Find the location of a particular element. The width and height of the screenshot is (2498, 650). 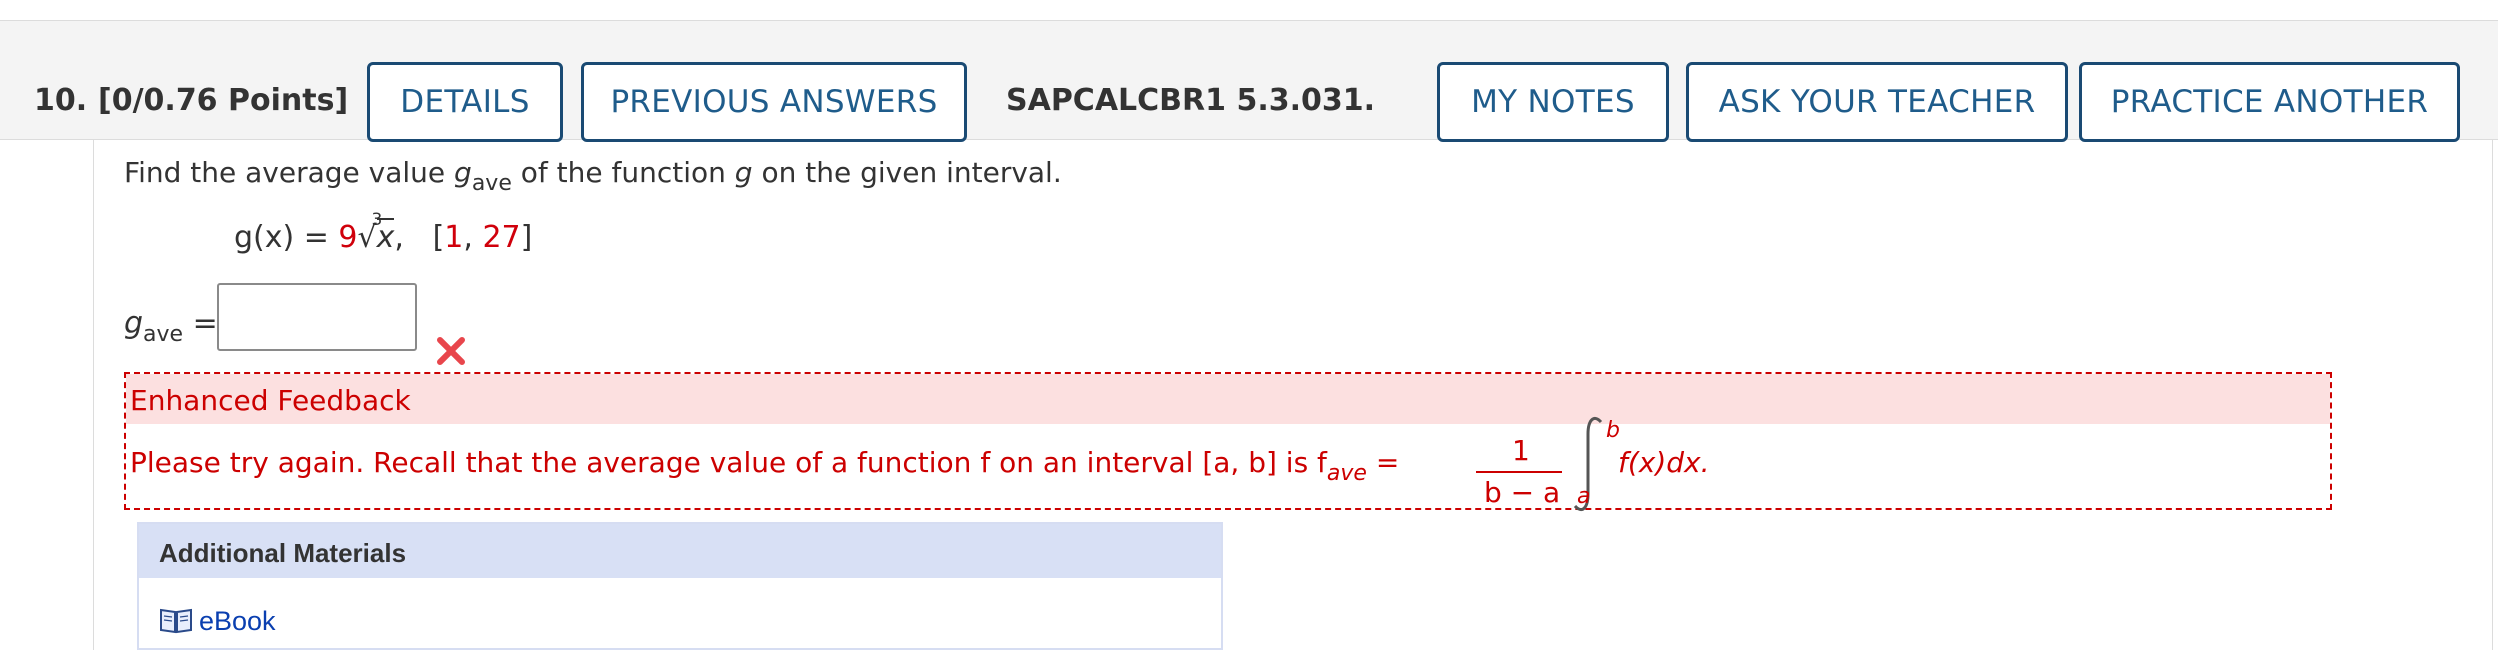

book-icon is located at coordinates (176, 620).